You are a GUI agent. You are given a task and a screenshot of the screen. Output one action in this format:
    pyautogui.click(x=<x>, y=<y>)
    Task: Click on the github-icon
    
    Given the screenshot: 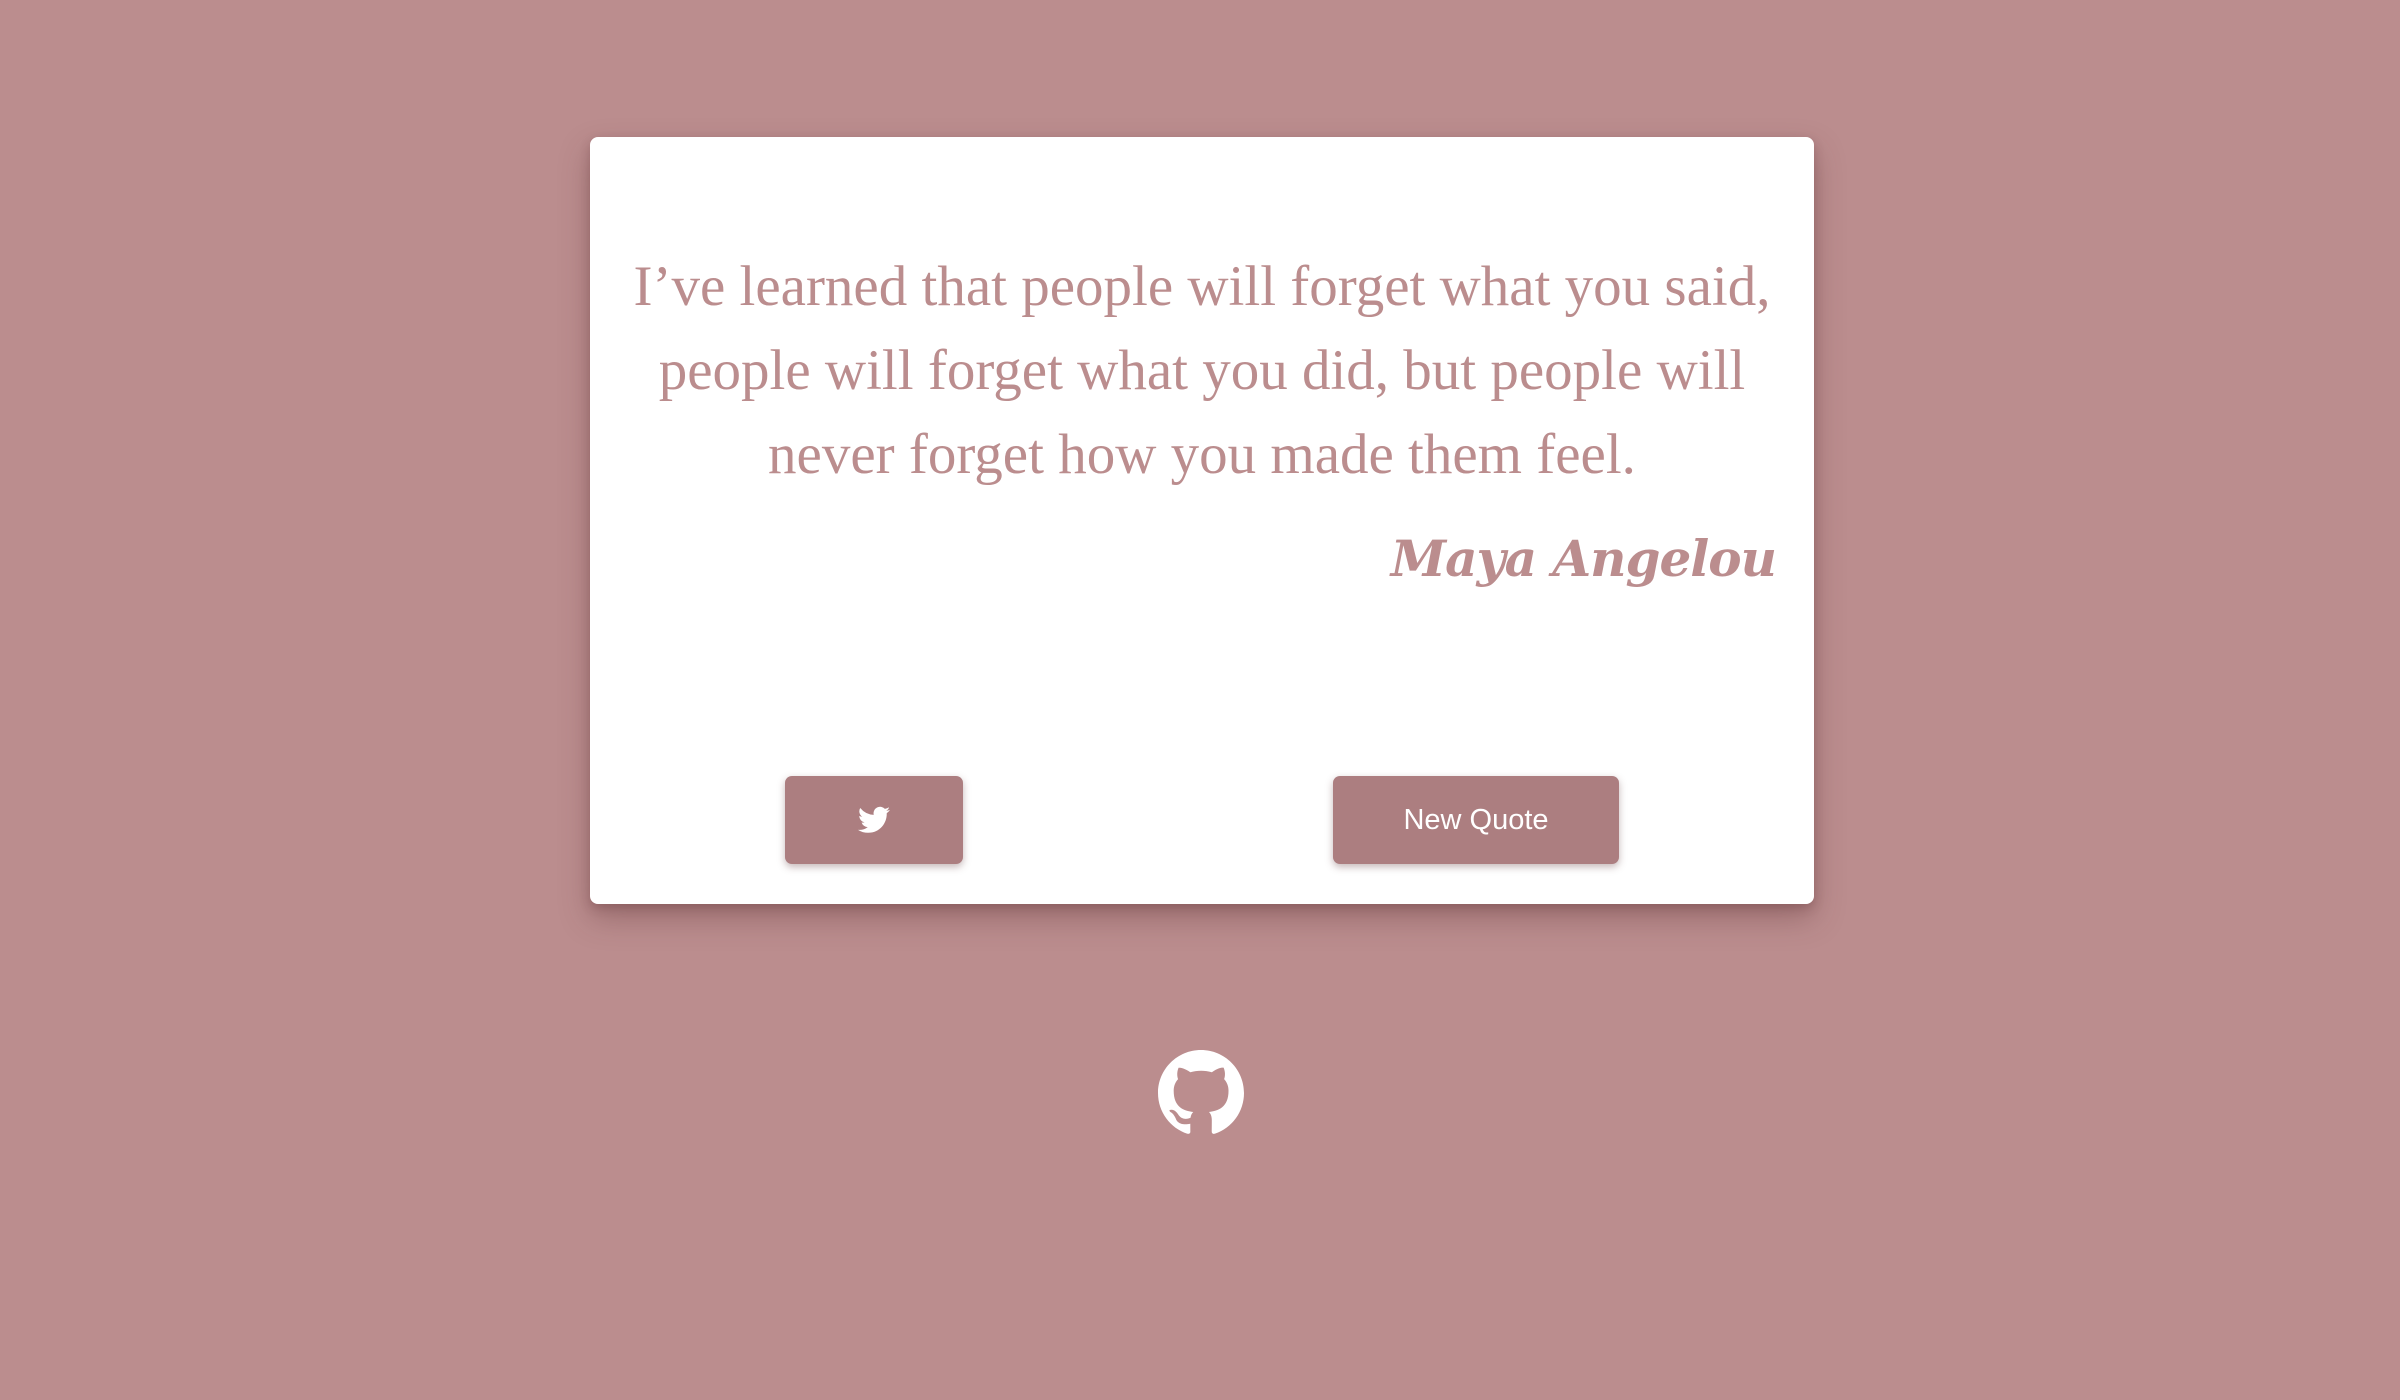 What is the action you would take?
    pyautogui.click(x=1201, y=1093)
    